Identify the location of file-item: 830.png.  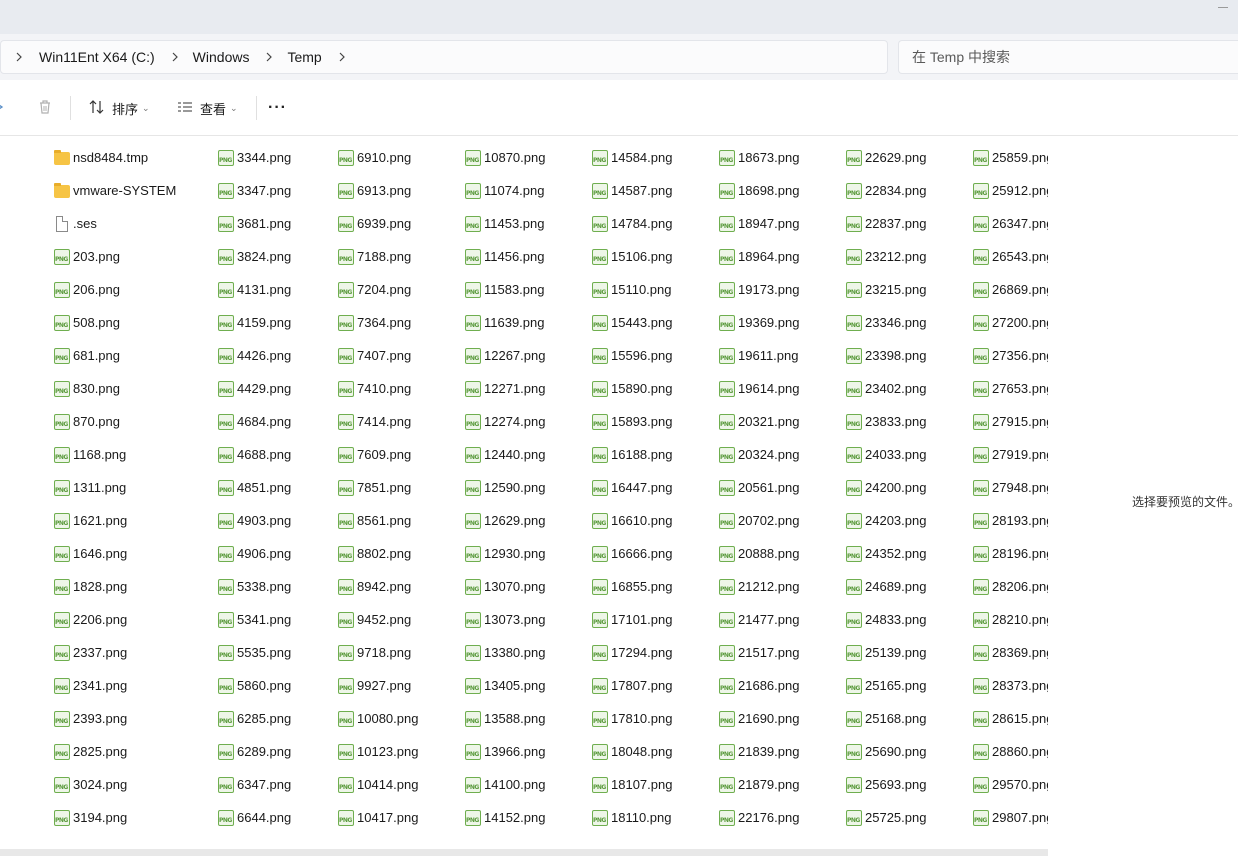
(87, 388).